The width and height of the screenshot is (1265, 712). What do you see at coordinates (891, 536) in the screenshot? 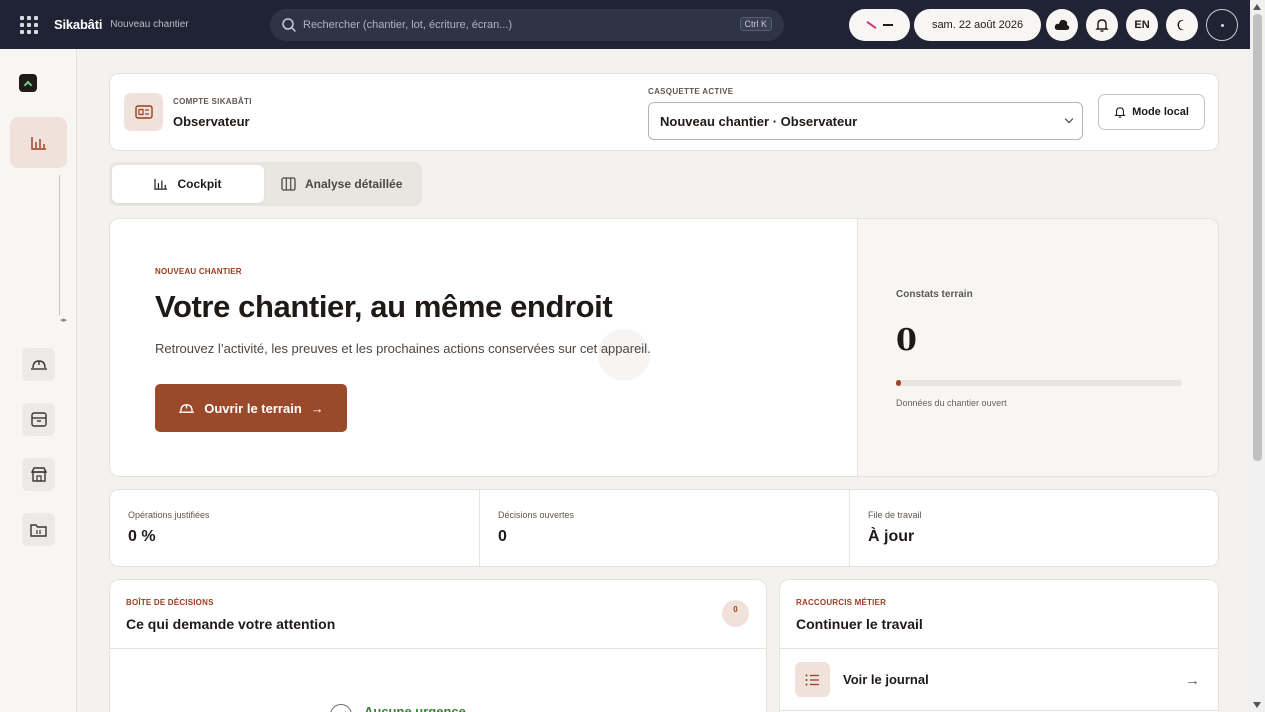
I see `kpi-value: À jour` at bounding box center [891, 536].